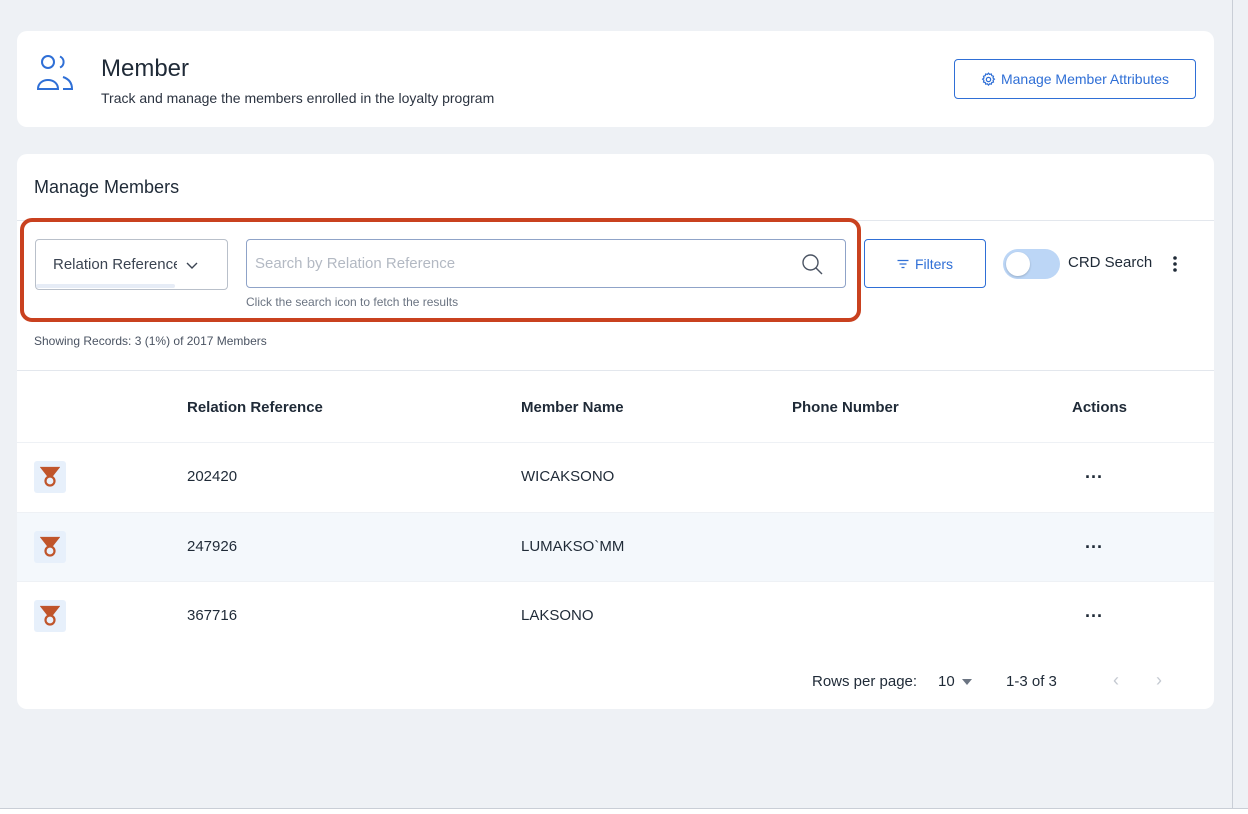 This screenshot has height=814, width=1248. I want to click on next-page-button: ›, so click(1159, 680).